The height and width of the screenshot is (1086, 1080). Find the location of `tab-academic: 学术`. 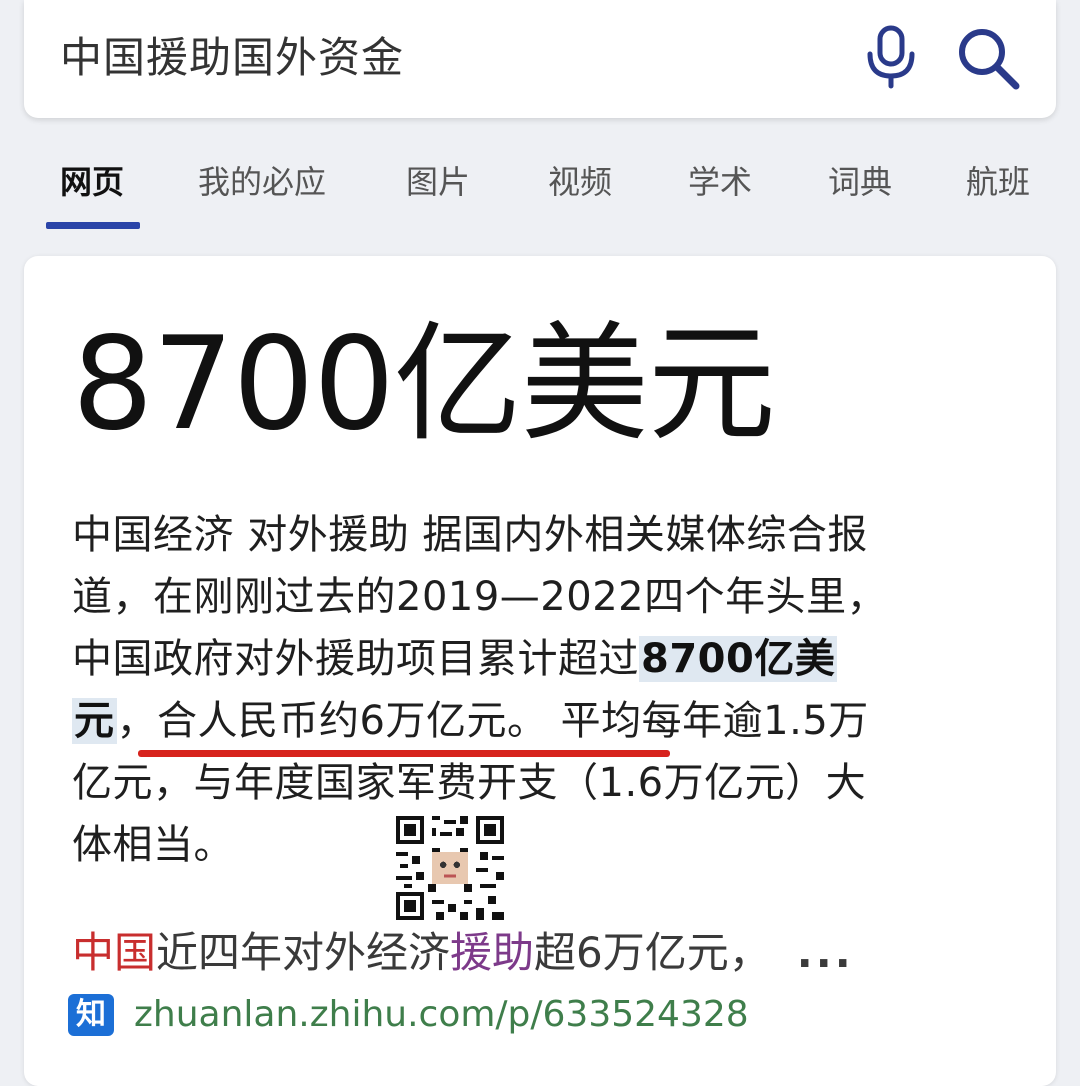

tab-academic: 学术 is located at coordinates (720, 182).